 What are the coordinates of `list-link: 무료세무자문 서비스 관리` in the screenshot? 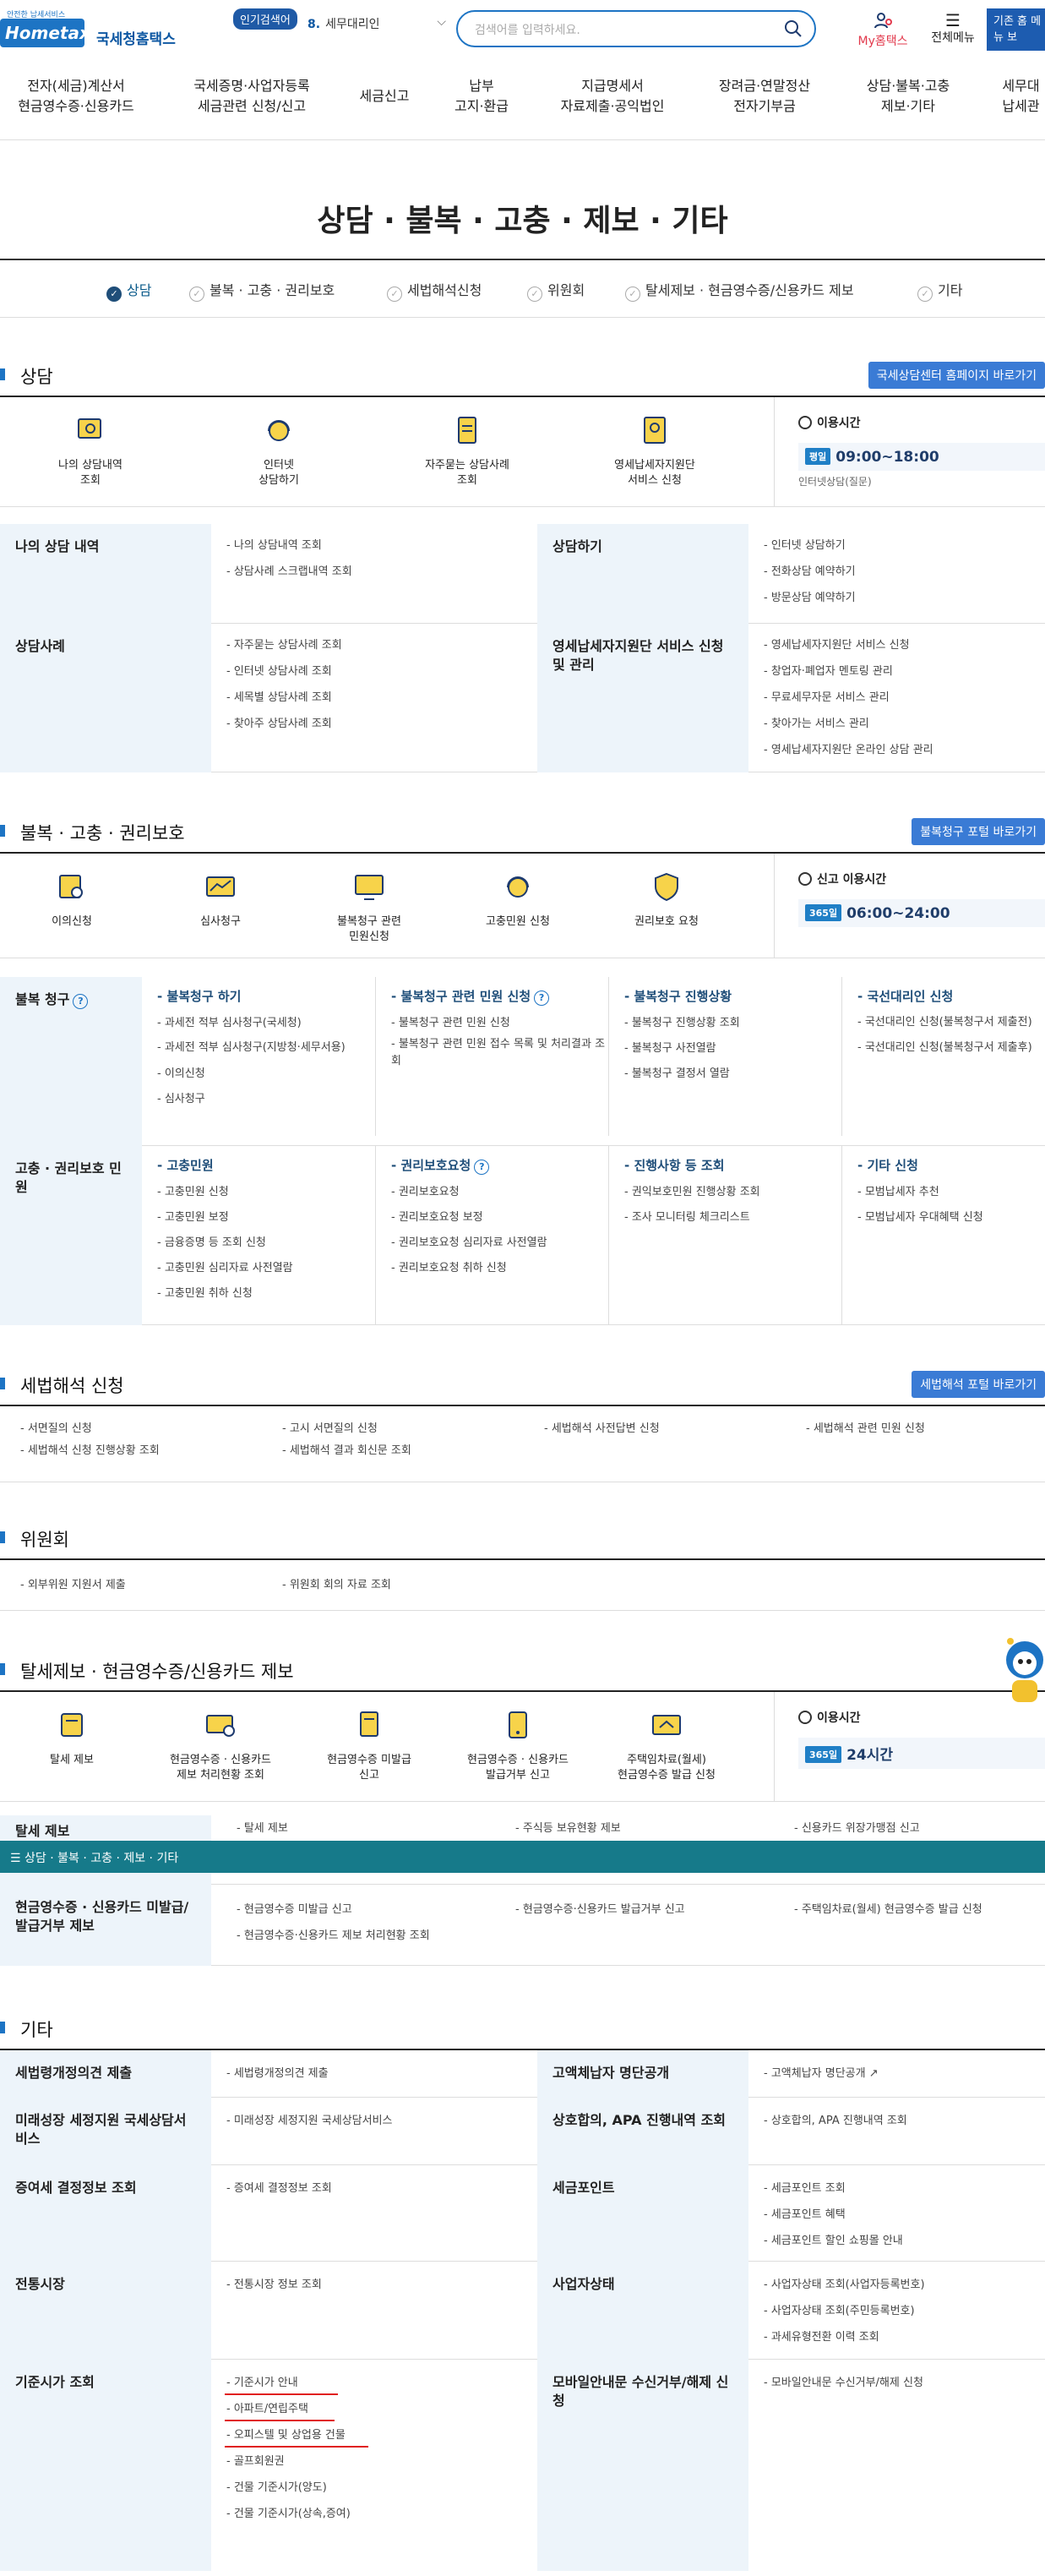 It's located at (904, 698).